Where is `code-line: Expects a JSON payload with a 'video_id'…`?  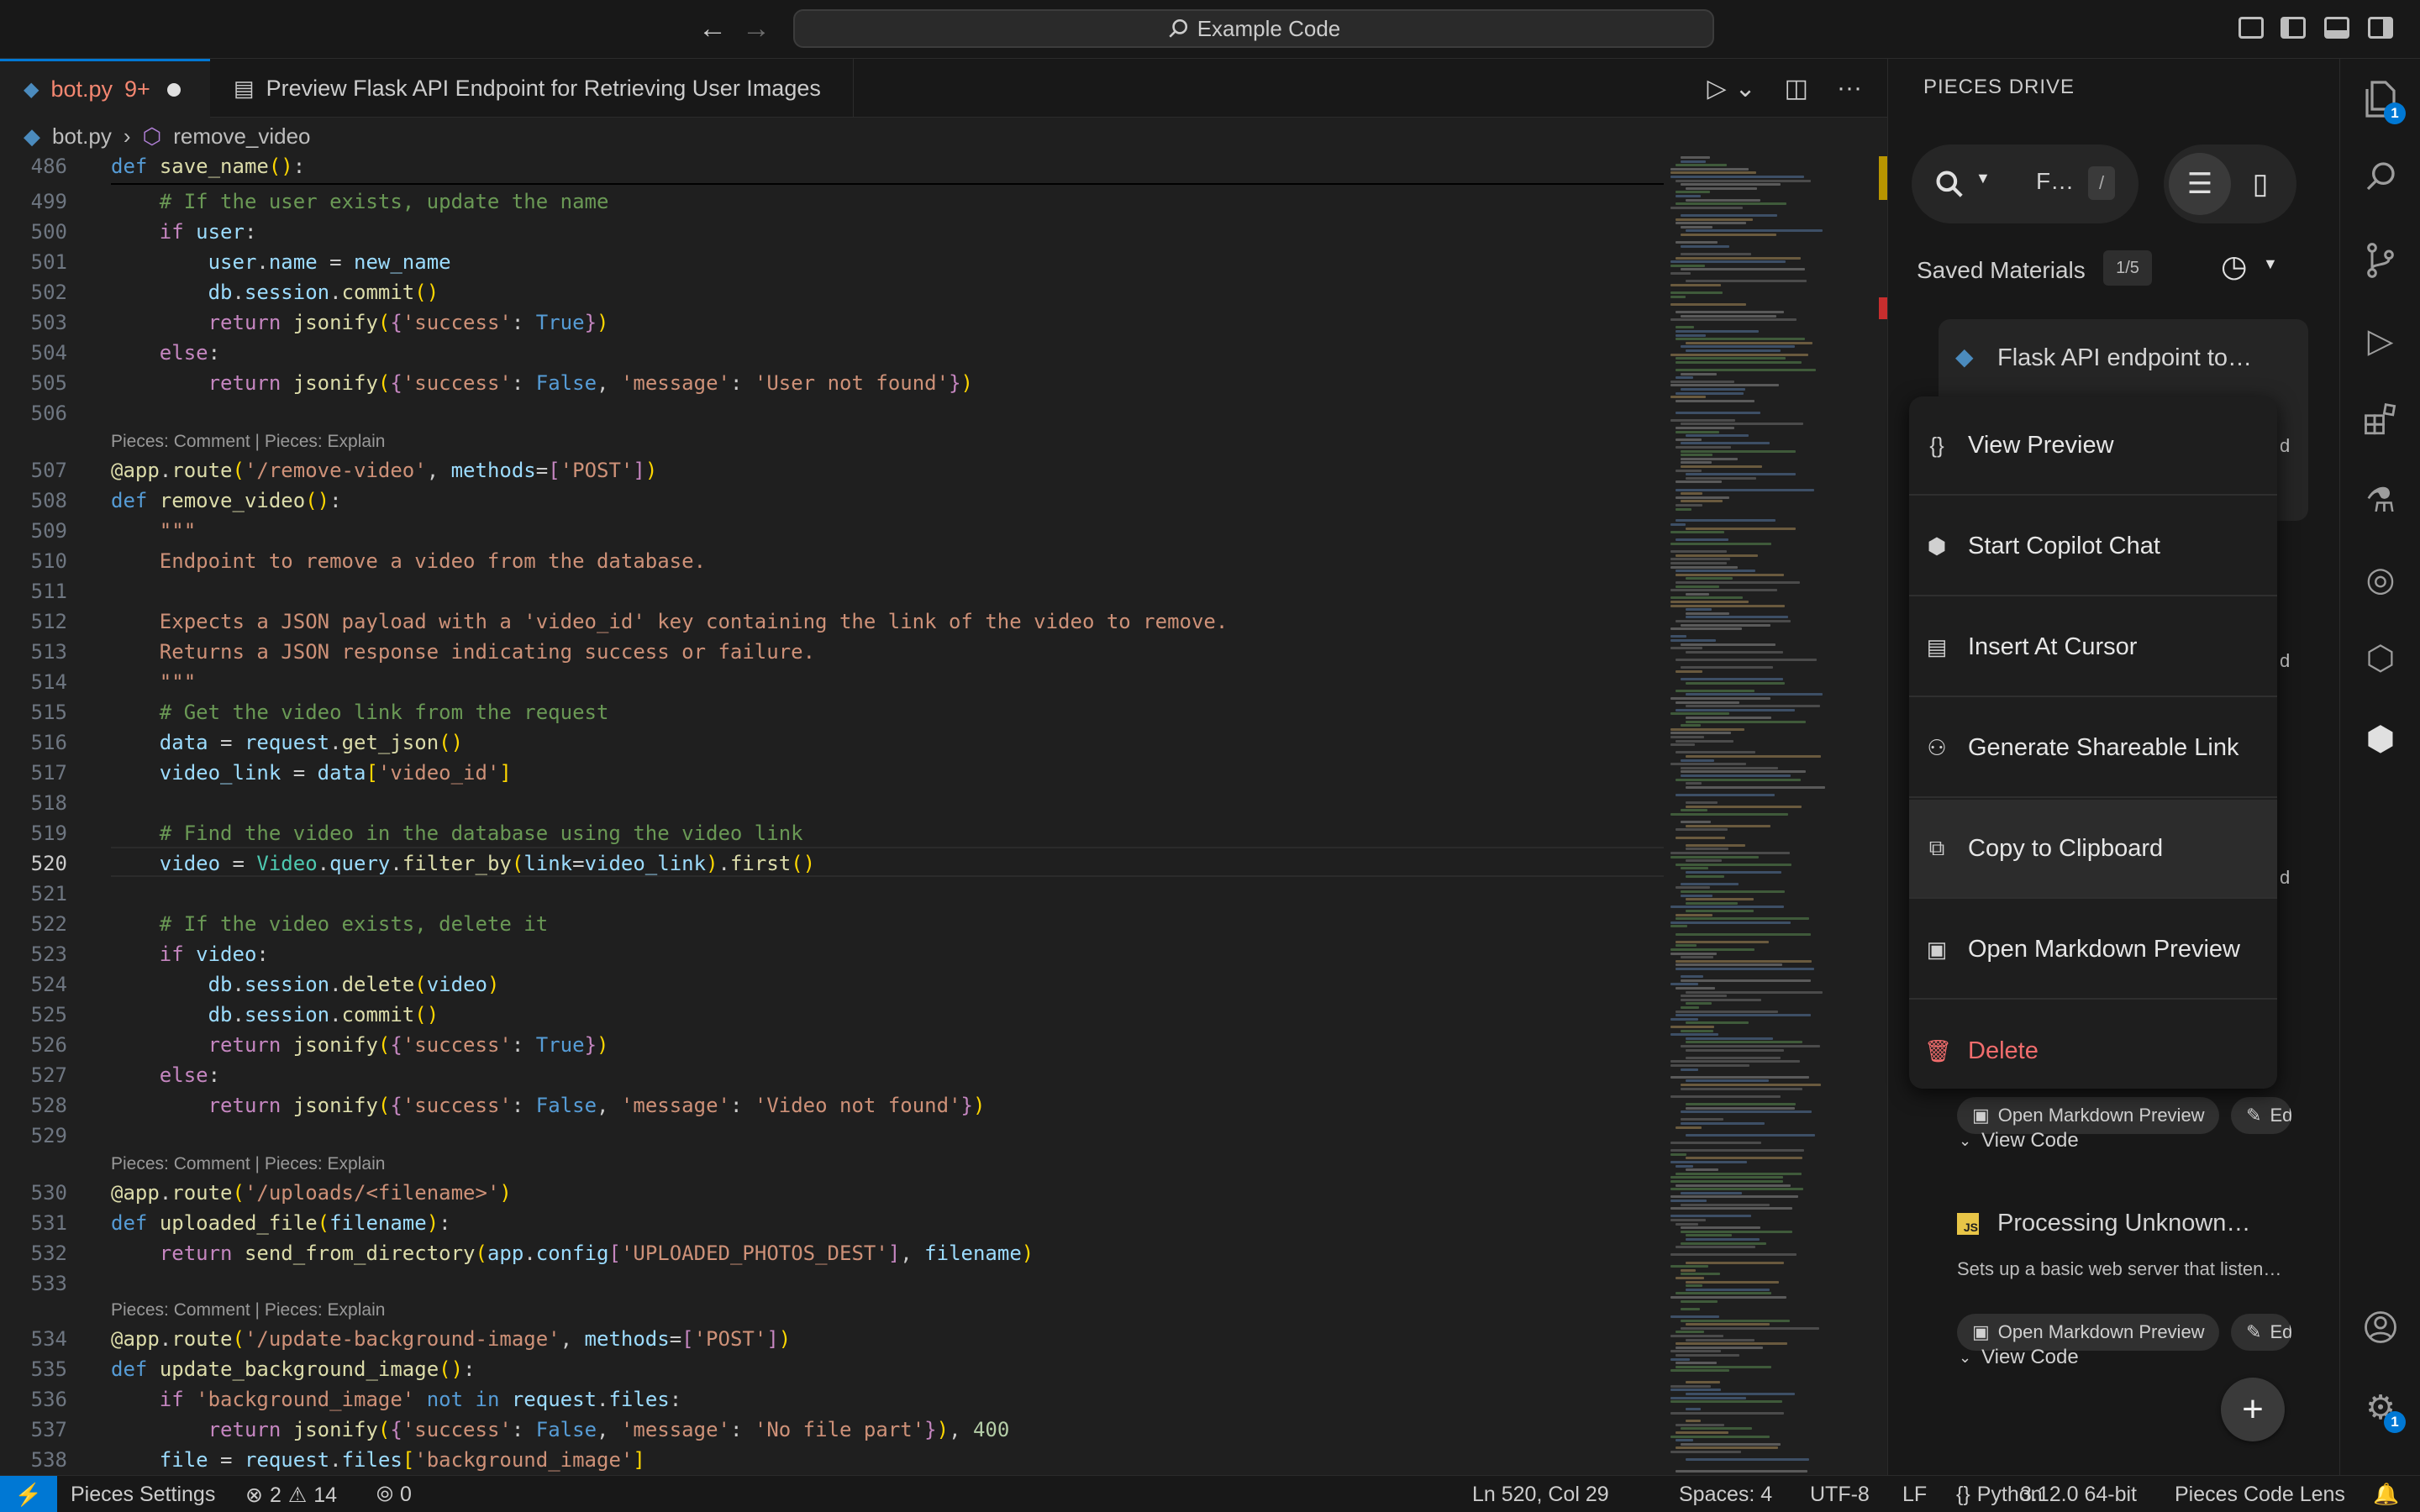 code-line: Expects a JSON payload with a 'video_id'… is located at coordinates (693, 621).